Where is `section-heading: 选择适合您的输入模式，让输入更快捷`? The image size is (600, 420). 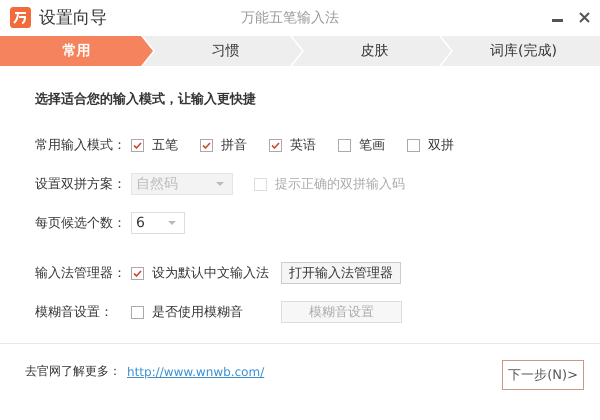
section-heading: 选择适合您的输入模式，让输入更快捷 is located at coordinates (146, 99).